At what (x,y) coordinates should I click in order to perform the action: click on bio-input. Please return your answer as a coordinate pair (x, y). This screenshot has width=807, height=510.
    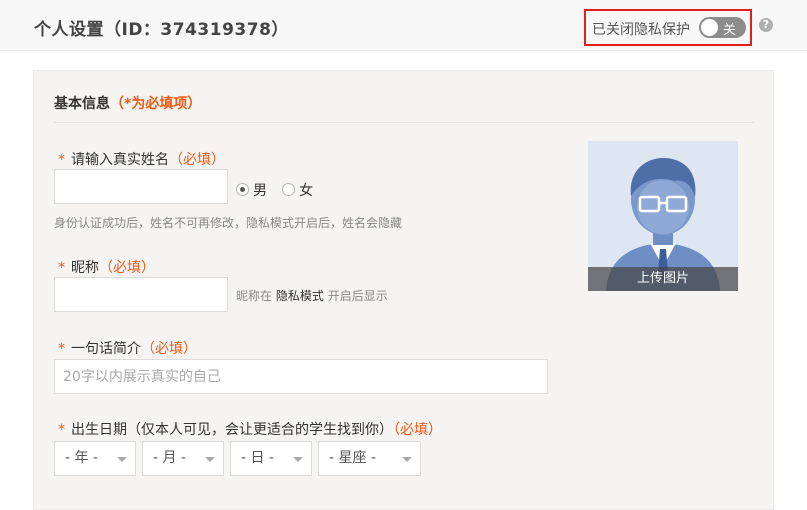
    Looking at the image, I should click on (301, 376).